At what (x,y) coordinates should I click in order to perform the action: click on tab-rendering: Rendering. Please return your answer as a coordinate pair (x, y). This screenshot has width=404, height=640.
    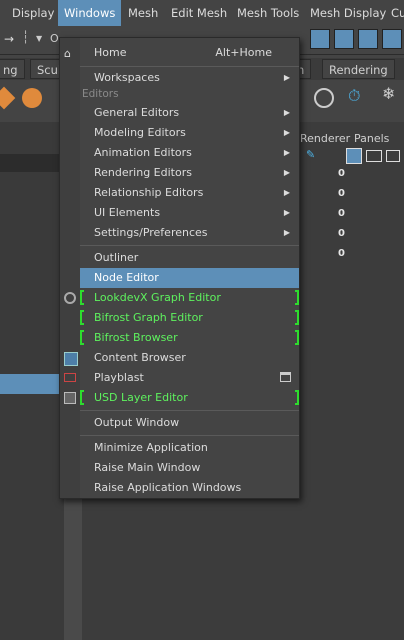
    Looking at the image, I should click on (358, 69).